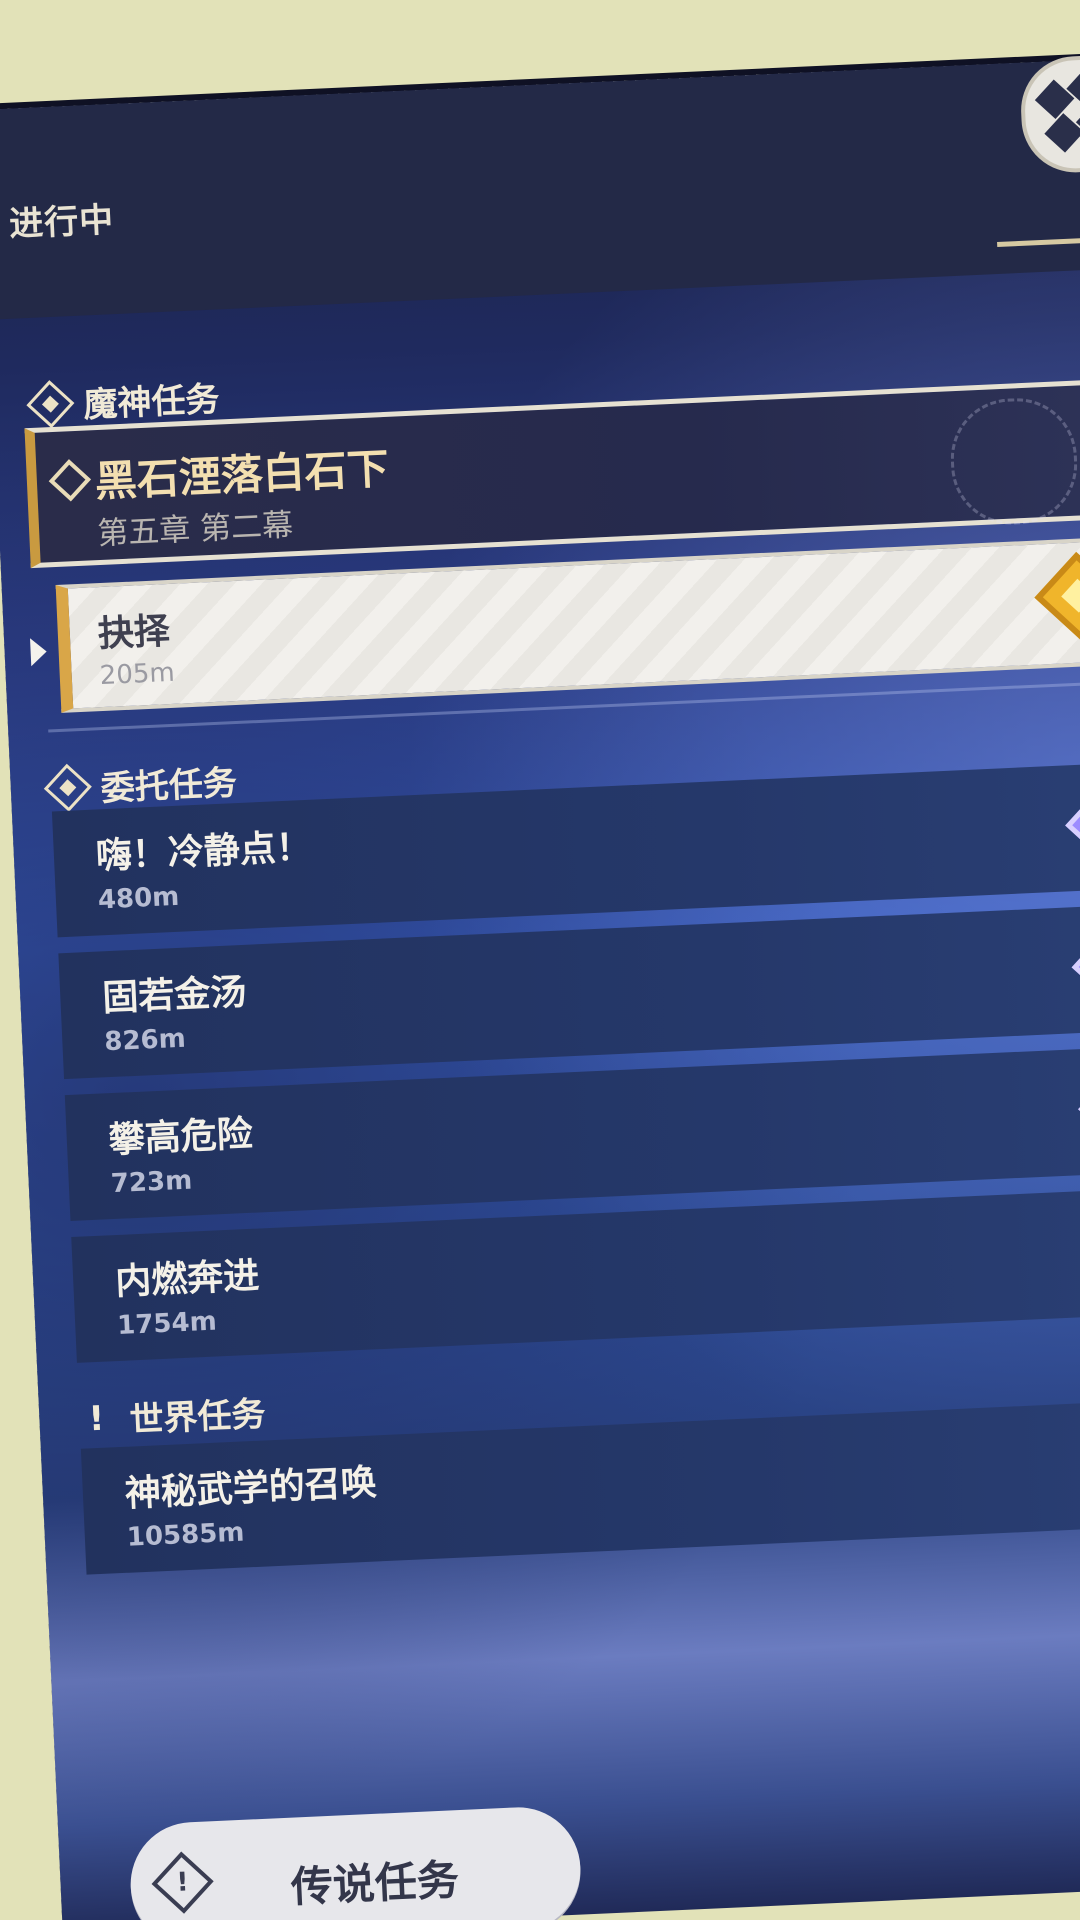 The width and height of the screenshot is (1080, 1920). I want to click on quest-distance: 480m, so click(138, 898).